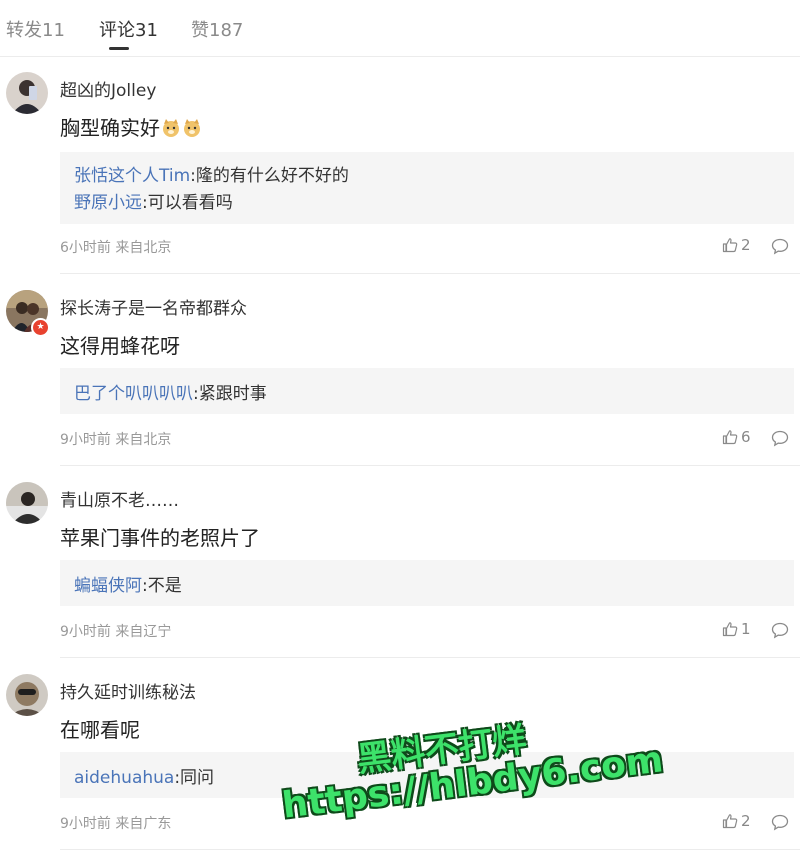 The height and width of the screenshot is (858, 800). Describe the element at coordinates (132, 176) in the screenshot. I see `reply-username: 张恬这个人Tim` at that location.